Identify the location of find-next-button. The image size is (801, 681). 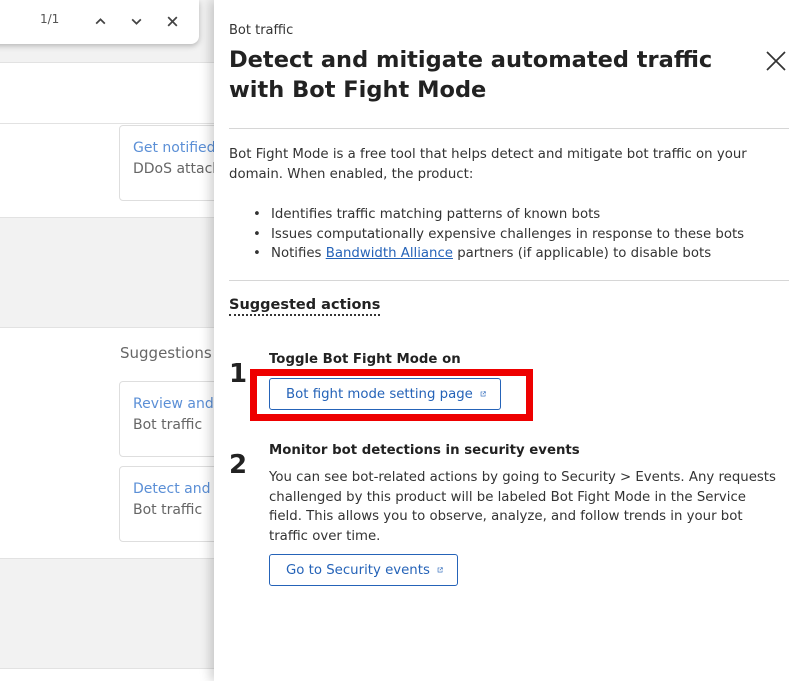
(136, 21).